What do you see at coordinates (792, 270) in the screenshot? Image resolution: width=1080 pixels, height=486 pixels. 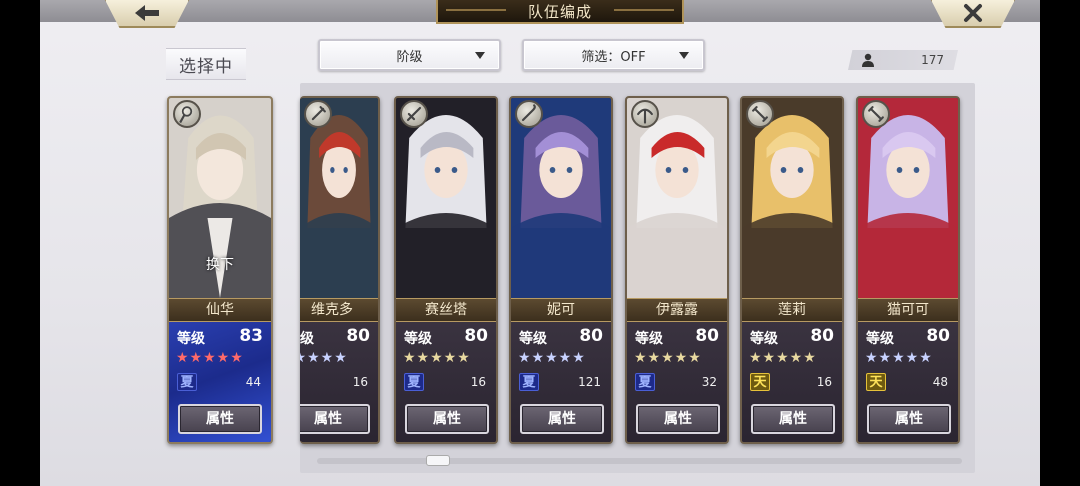 I see `character-card: 莲莉 等级 80 ★★★★★ 天 16 属性` at bounding box center [792, 270].